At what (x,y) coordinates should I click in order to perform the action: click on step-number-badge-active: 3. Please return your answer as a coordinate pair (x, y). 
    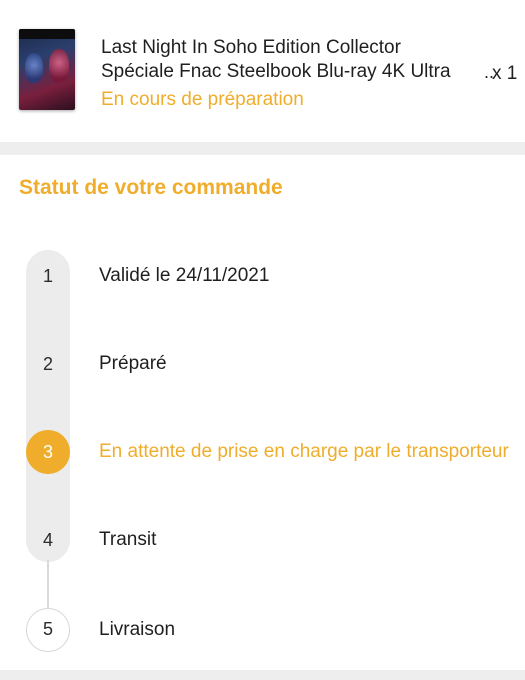
    Looking at the image, I should click on (48, 452).